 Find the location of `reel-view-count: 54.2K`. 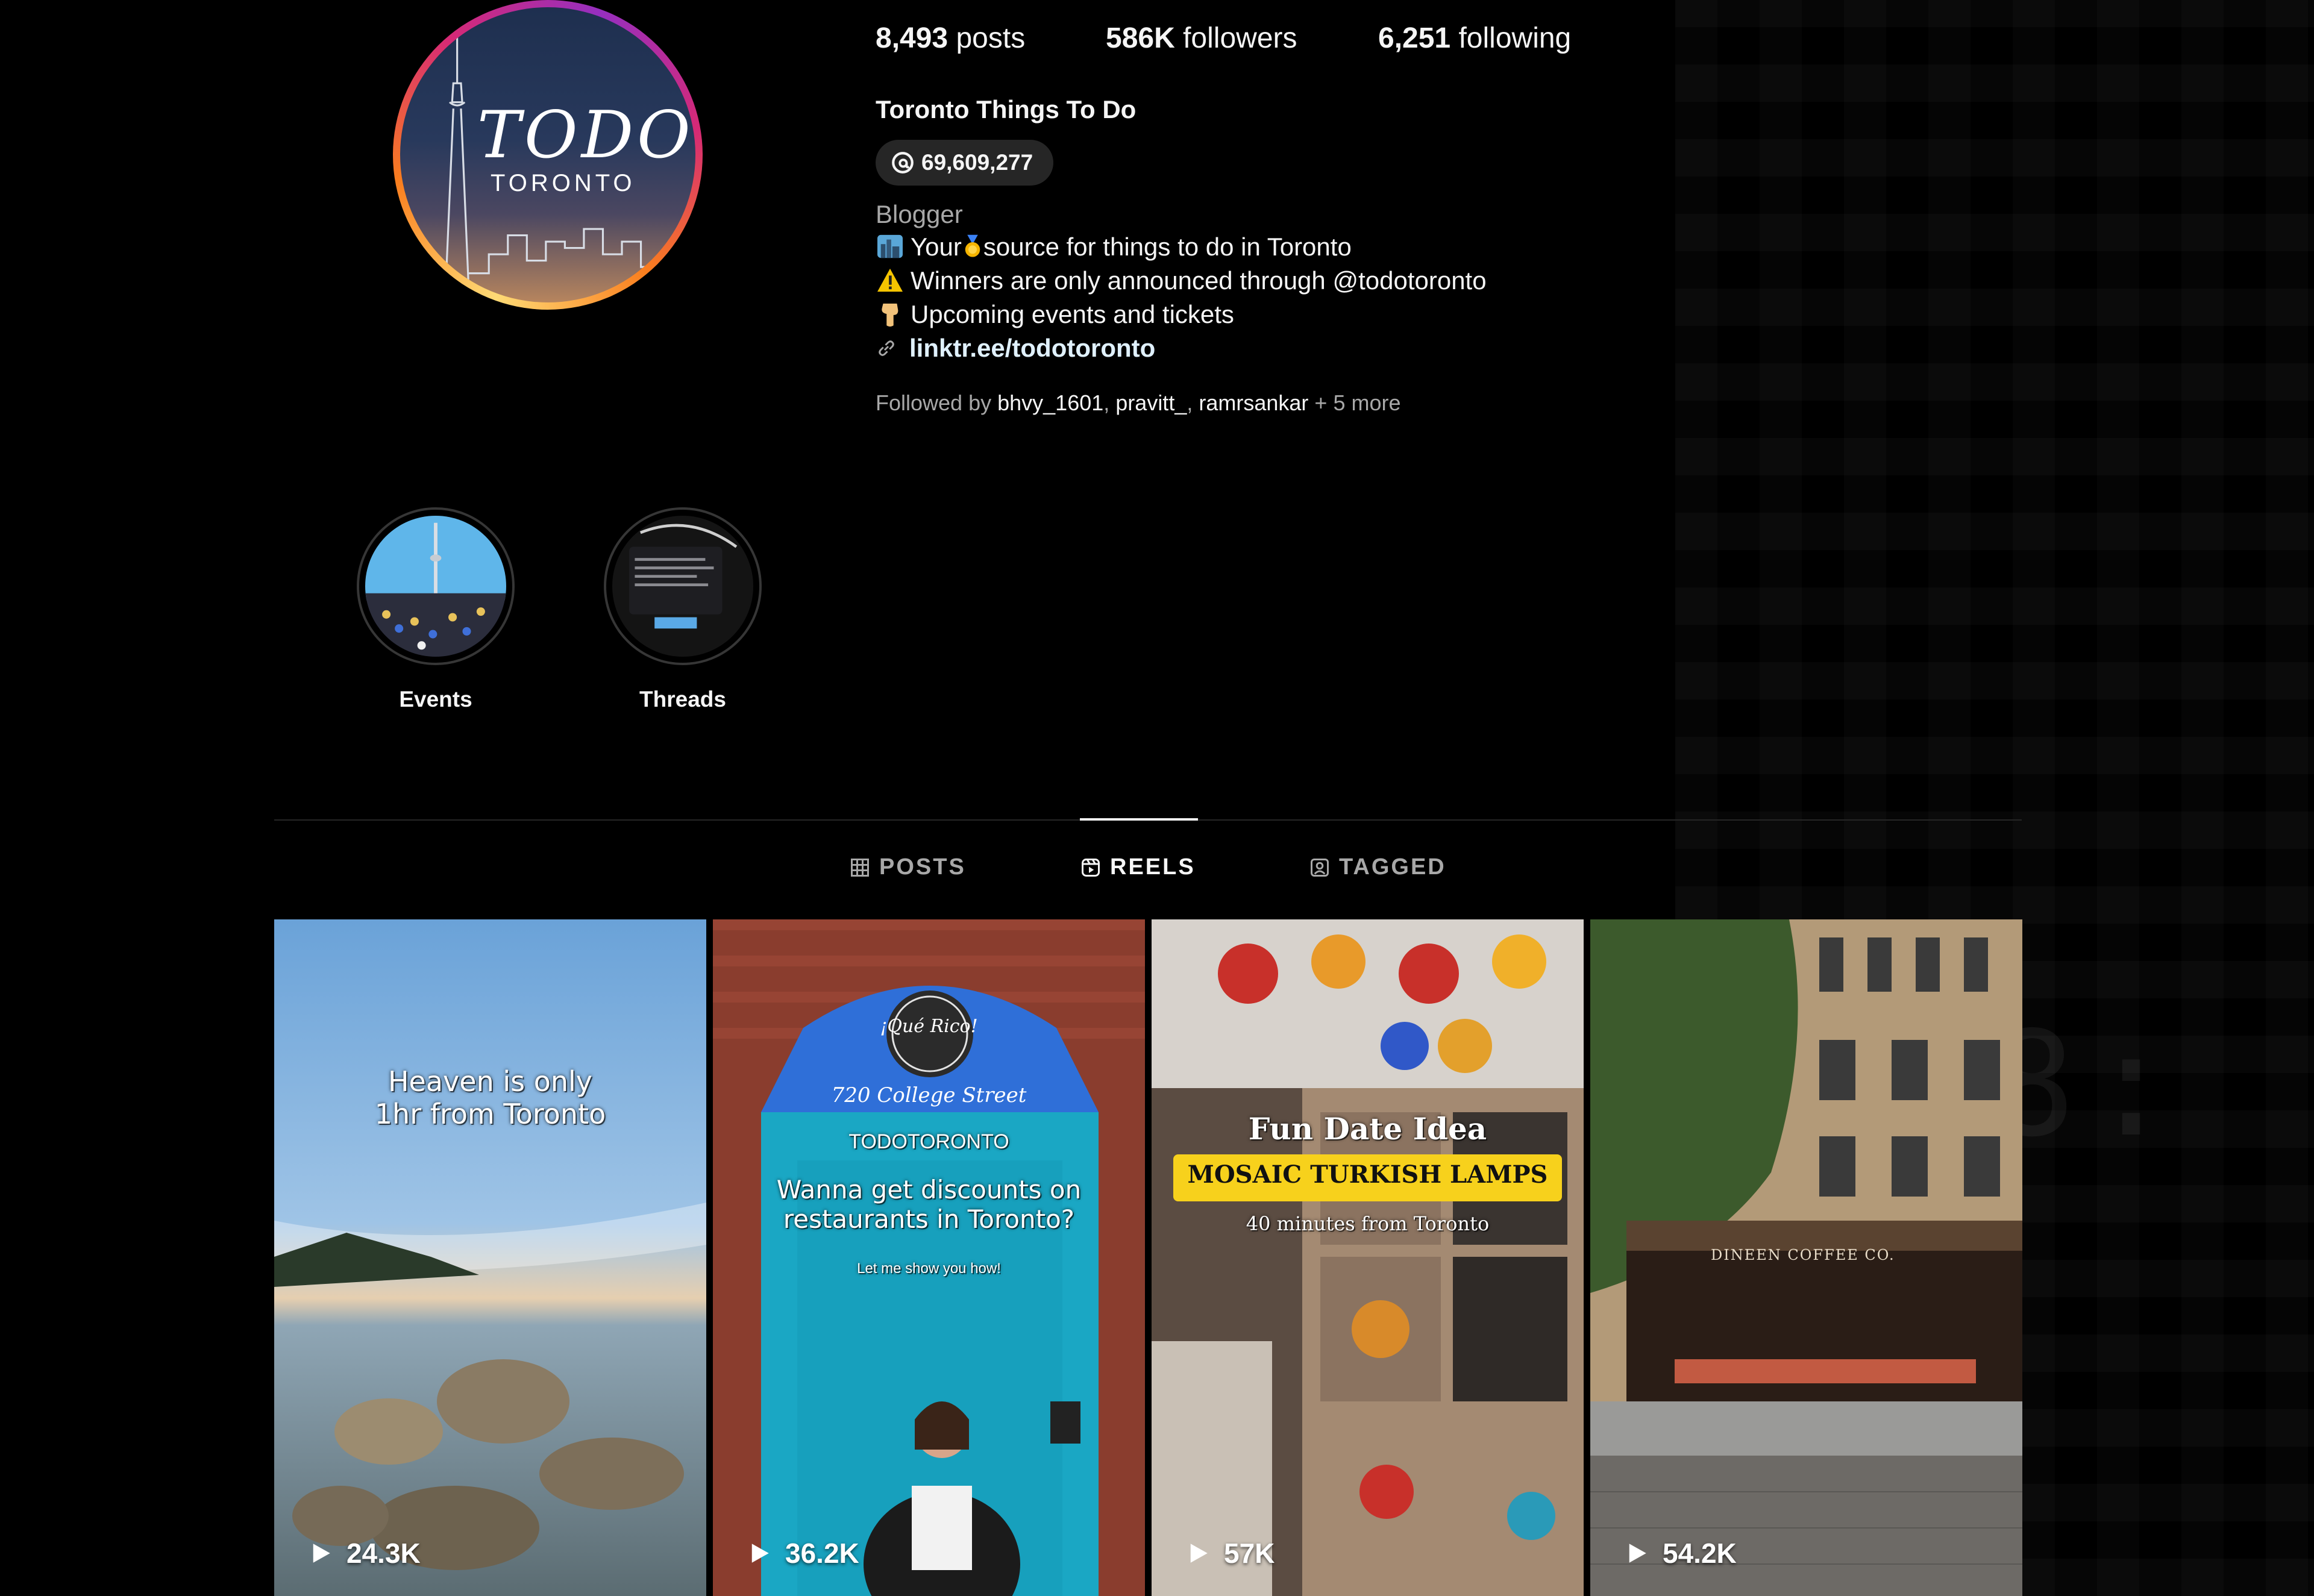

reel-view-count: 54.2K is located at coordinates (1680, 1553).